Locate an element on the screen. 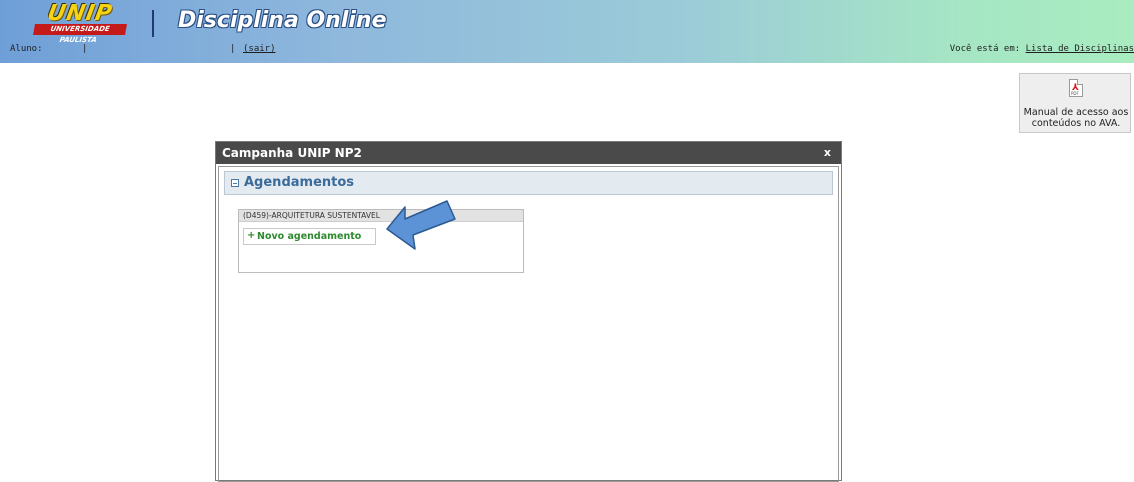 This screenshot has height=482, width=1134. aluno-label: Aluno: is located at coordinates (26, 49).